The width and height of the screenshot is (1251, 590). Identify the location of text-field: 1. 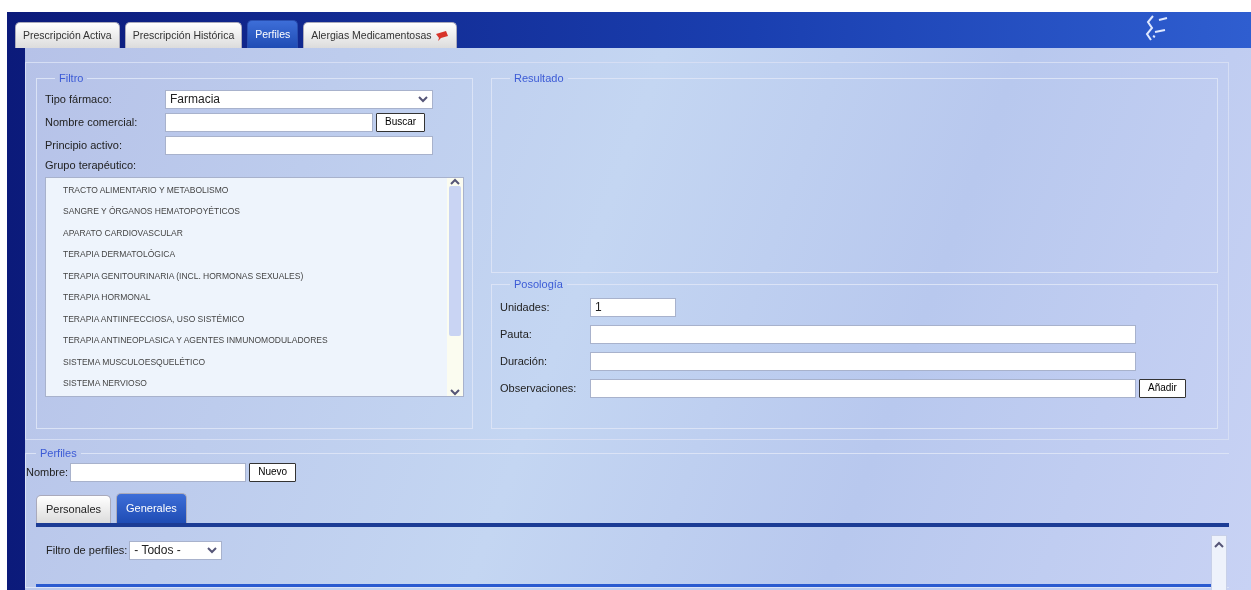
(633, 307).